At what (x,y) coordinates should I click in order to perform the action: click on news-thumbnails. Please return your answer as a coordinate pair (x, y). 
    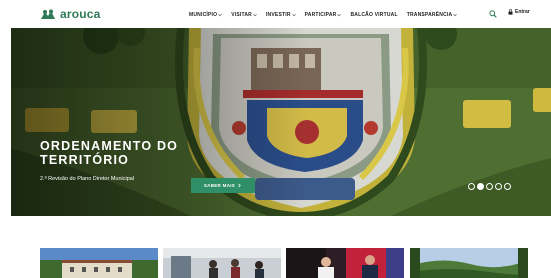
    Looking at the image, I should click on (285, 263).